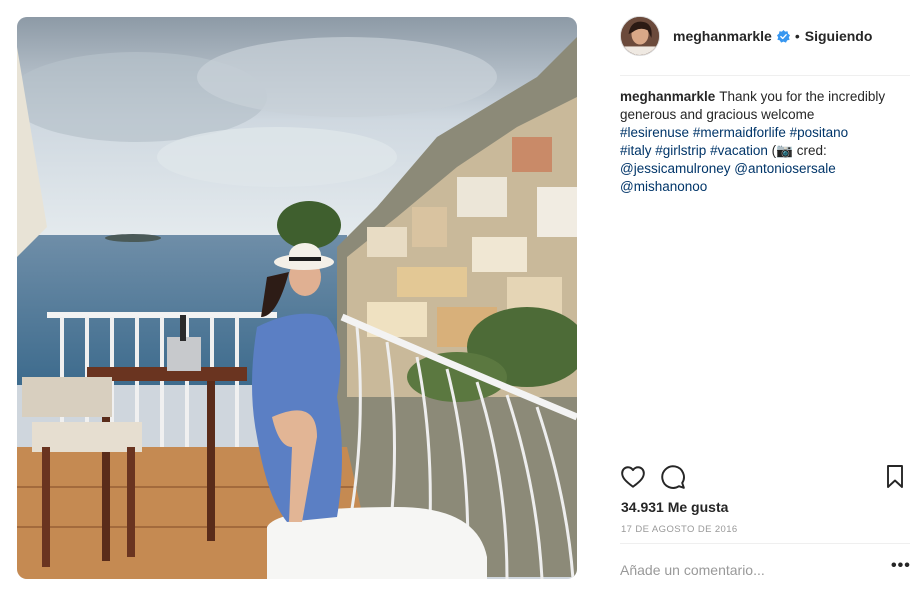 The width and height of the screenshot is (913, 592). I want to click on hashtag-link: #vacation, so click(739, 150).